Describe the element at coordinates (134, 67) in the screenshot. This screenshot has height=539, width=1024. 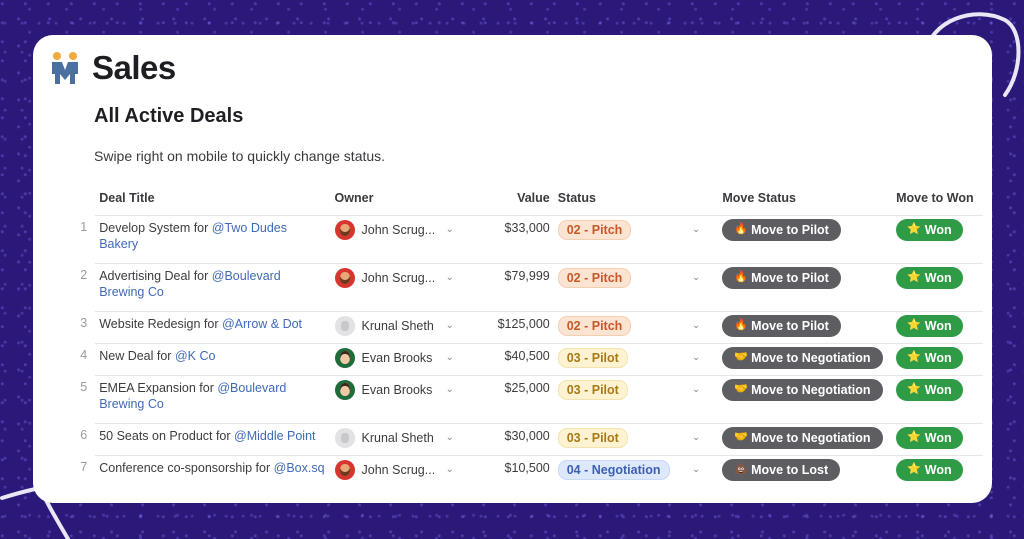
I see `app-title: Sales` at that location.